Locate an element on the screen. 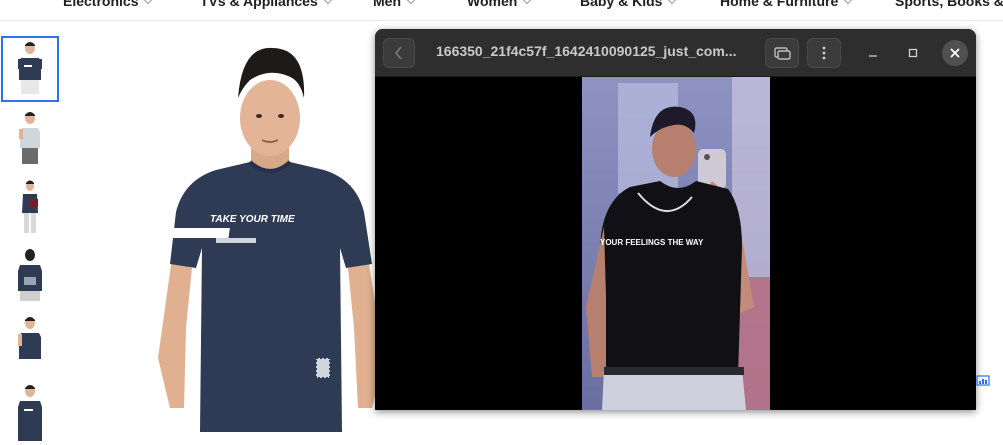 The height and width of the screenshot is (445, 1003). nav-electronics: Electronics is located at coordinates (108, 4).